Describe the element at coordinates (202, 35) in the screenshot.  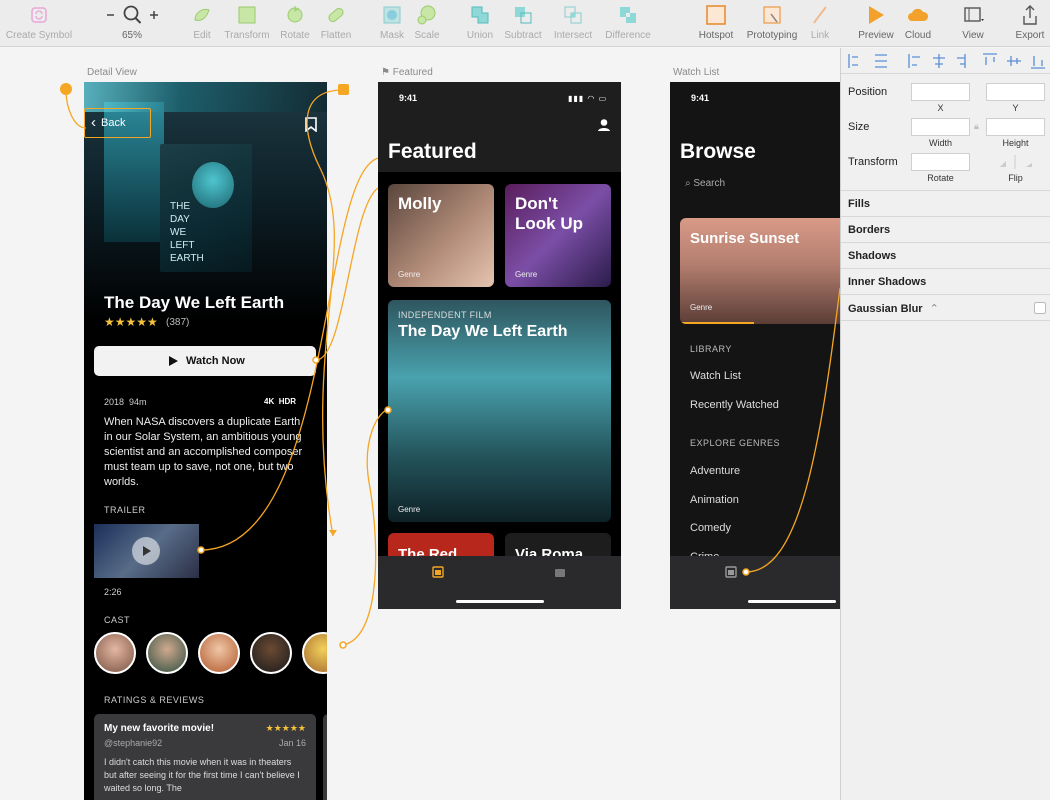
I see `edit-label: Edit` at that location.